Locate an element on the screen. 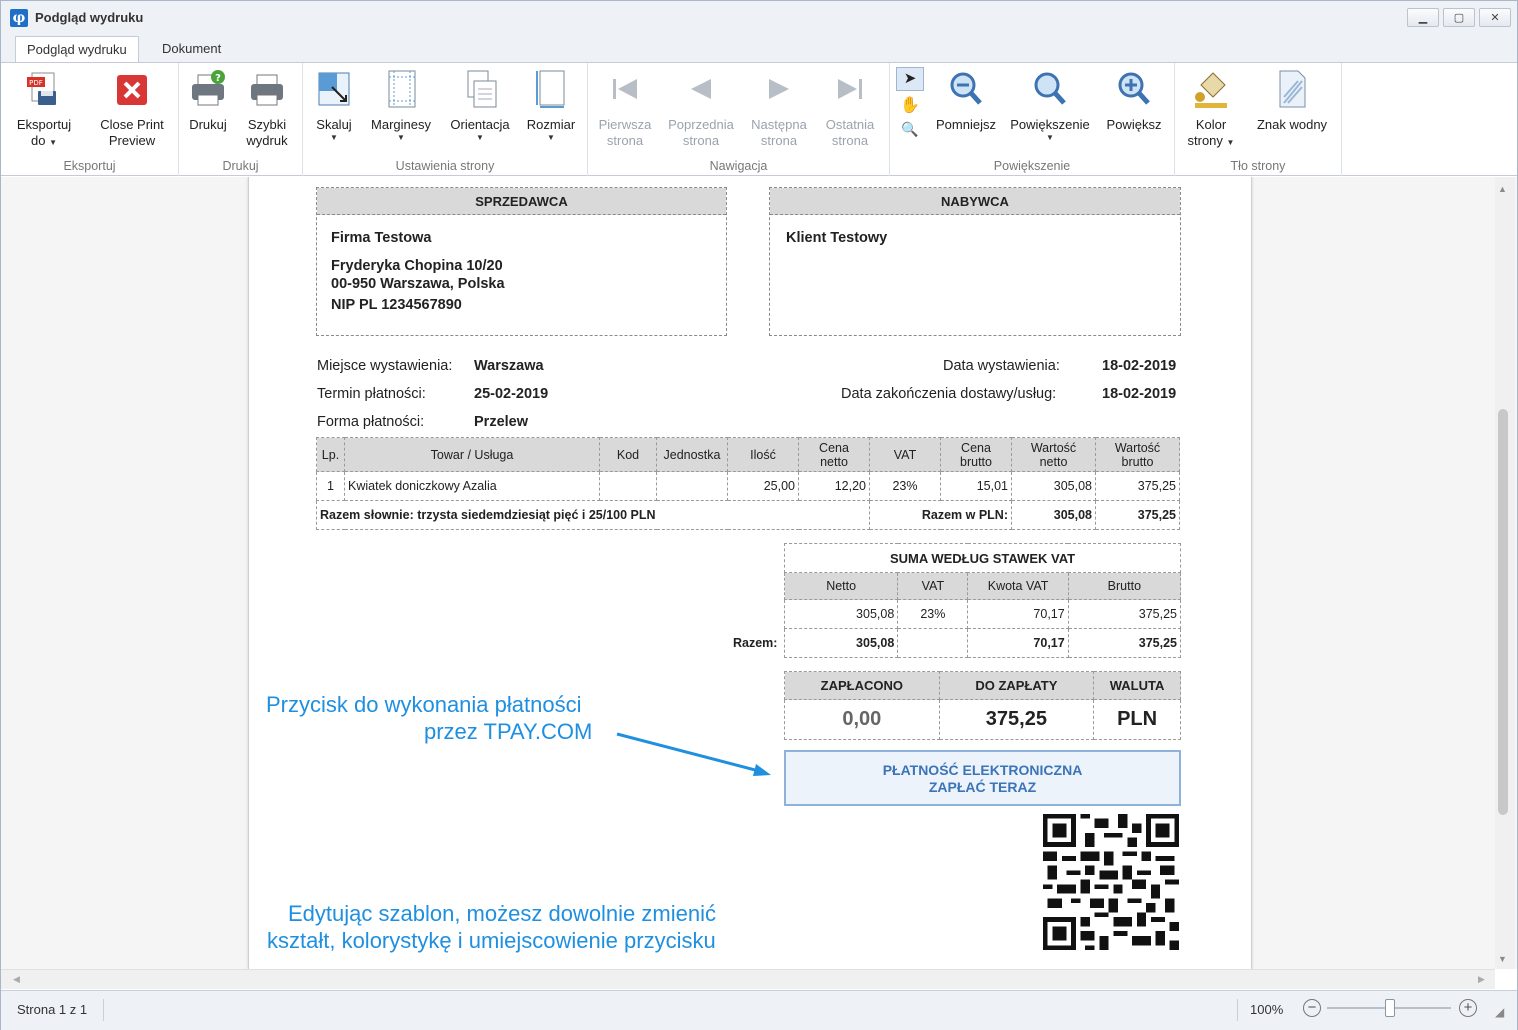  group-label-page-setup: Ustawienia strony is located at coordinates (445, 166).